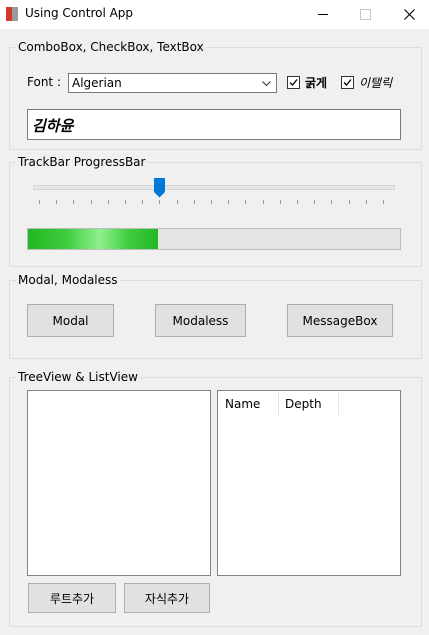  What do you see at coordinates (214, 192) in the screenshot?
I see `trackbar` at bounding box center [214, 192].